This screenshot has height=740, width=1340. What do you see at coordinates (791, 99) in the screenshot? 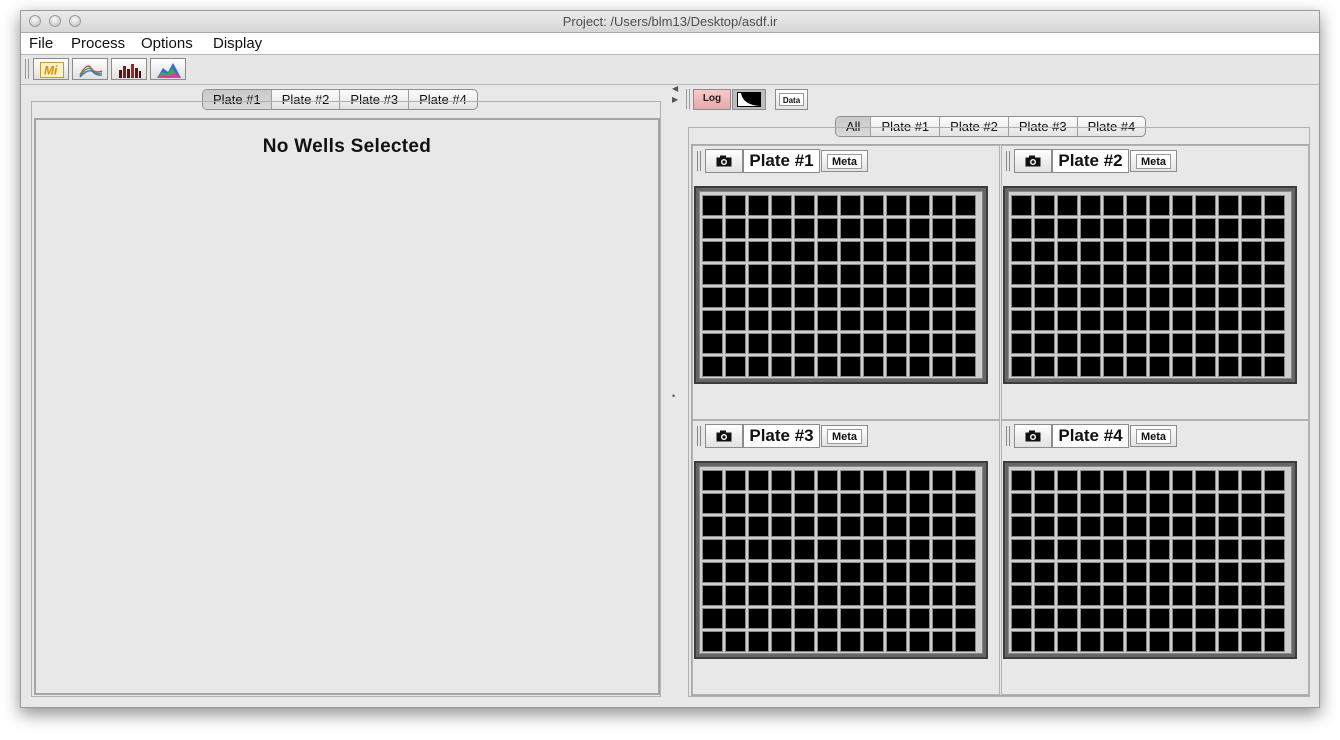
I see `data-view-button: Data` at bounding box center [791, 99].